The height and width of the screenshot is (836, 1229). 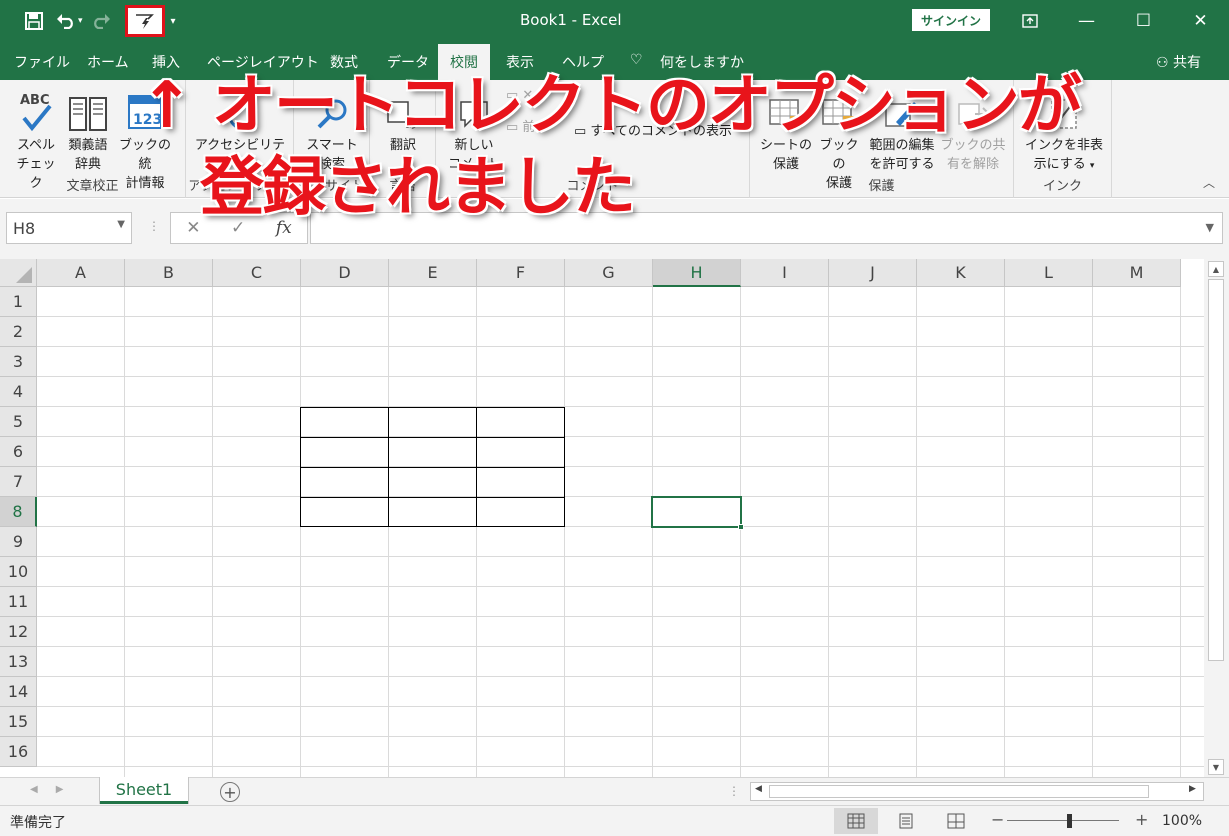 I want to click on formula-bar-resize-handle: ⋮, so click(x=154, y=226).